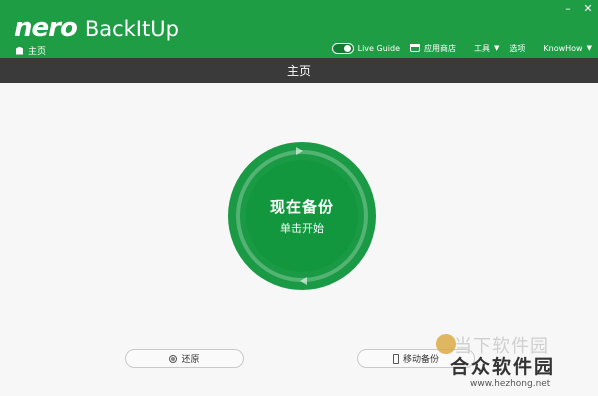 This screenshot has height=396, width=598. I want to click on app-store-link: 应用商店, so click(433, 48).